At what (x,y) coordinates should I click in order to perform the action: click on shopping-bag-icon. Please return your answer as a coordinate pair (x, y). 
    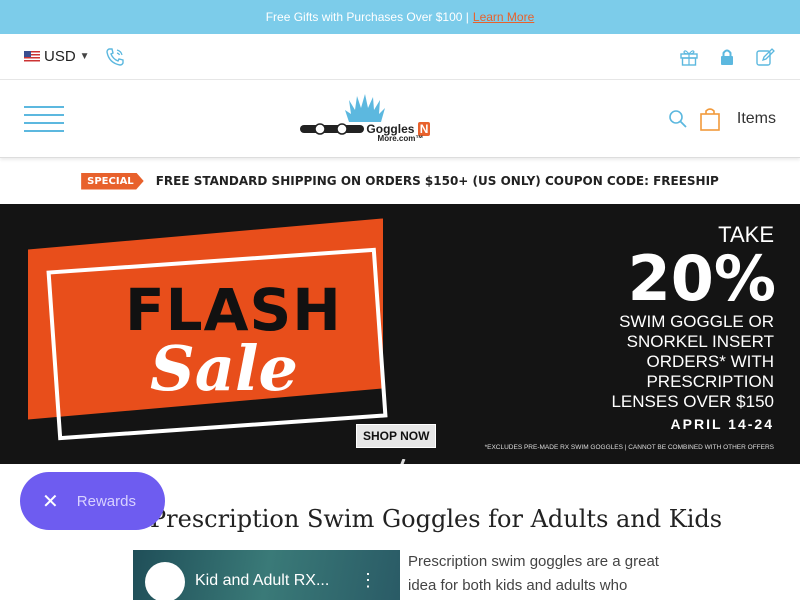
    Looking at the image, I should click on (710, 119).